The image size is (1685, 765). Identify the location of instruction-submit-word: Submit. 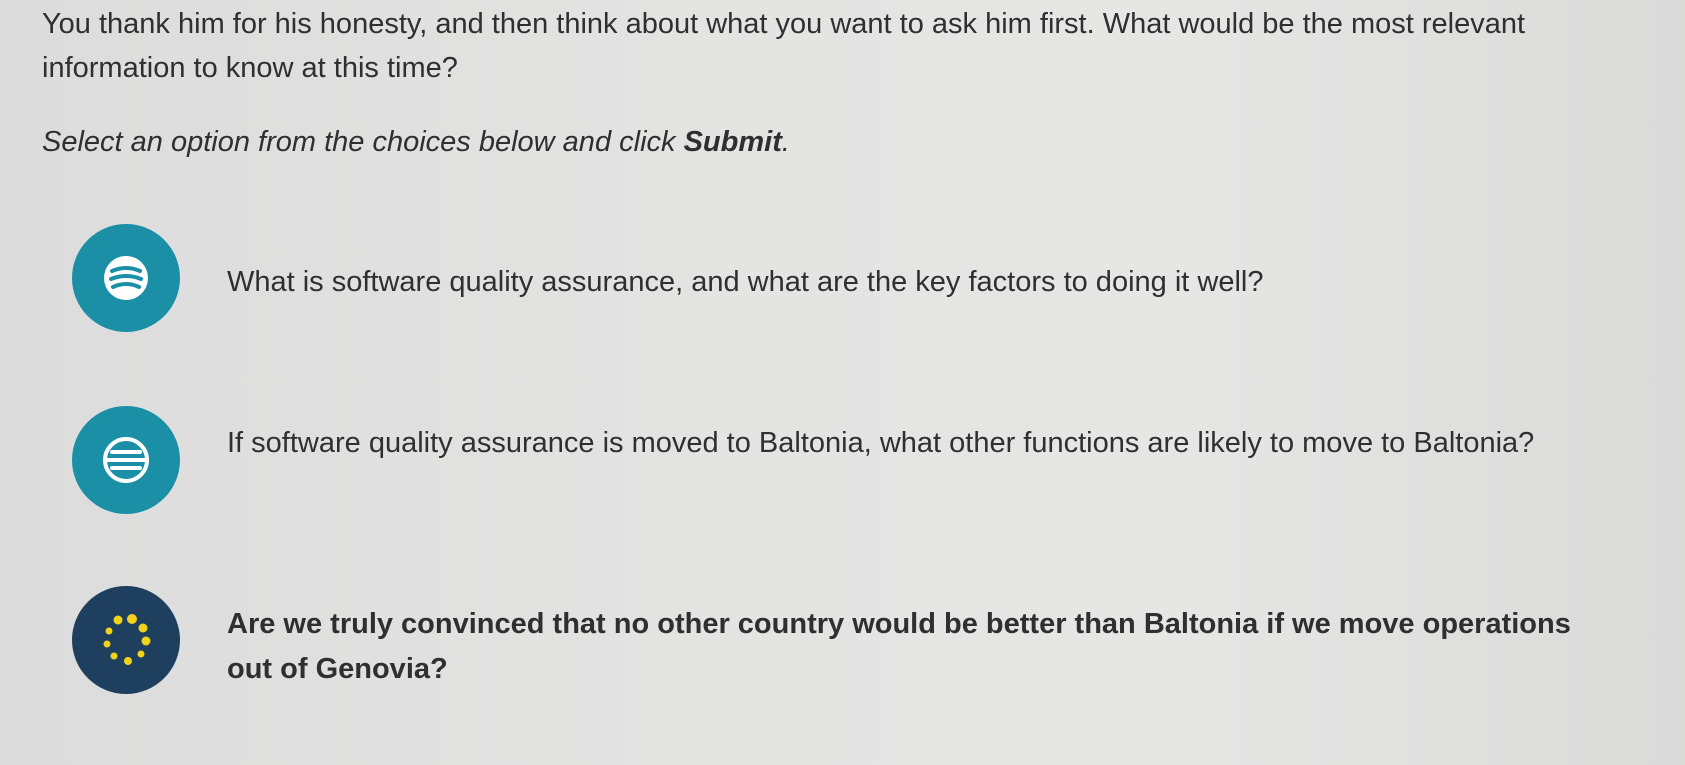
(732, 142).